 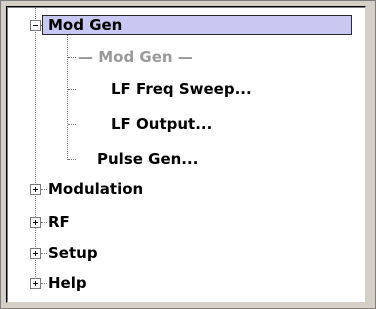 I want to click on tree-item-label: Mod Gen, so click(x=85, y=25).